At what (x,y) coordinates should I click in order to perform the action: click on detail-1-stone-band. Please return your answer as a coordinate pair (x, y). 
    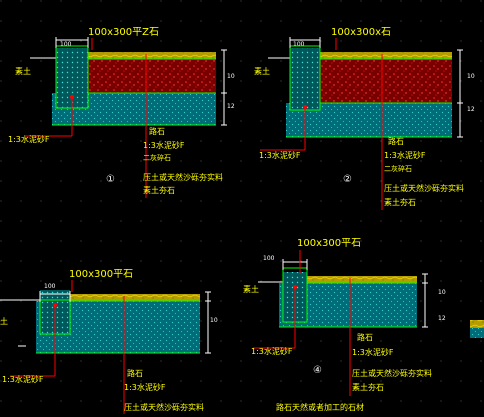
    Looking at the image, I should click on (152, 55).